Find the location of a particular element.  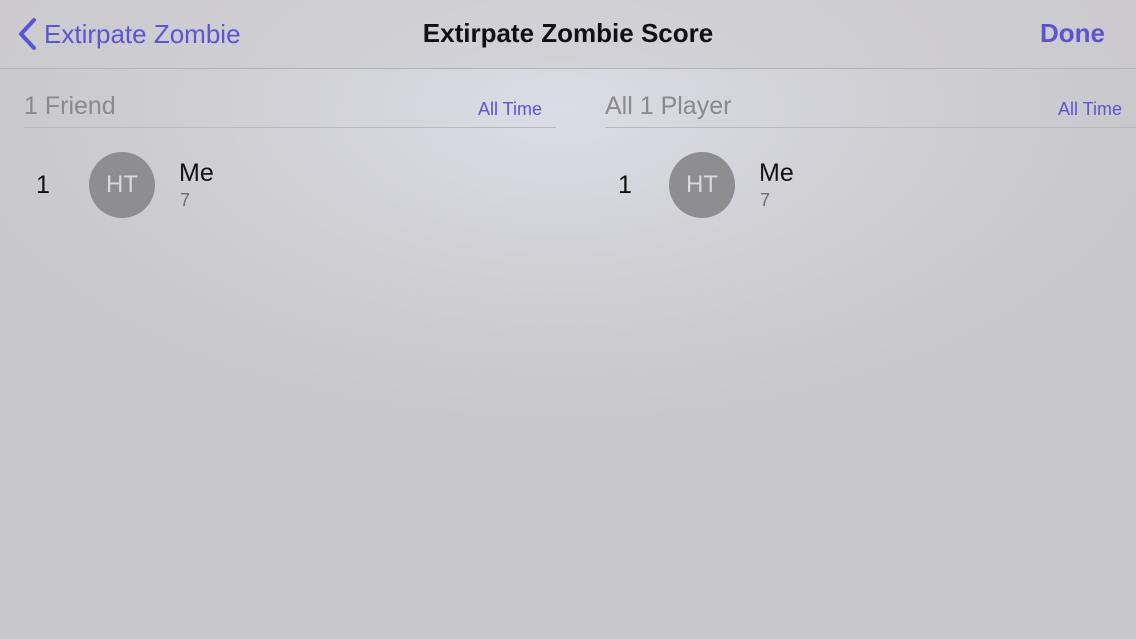

done-button: Done is located at coordinates (1072, 33).